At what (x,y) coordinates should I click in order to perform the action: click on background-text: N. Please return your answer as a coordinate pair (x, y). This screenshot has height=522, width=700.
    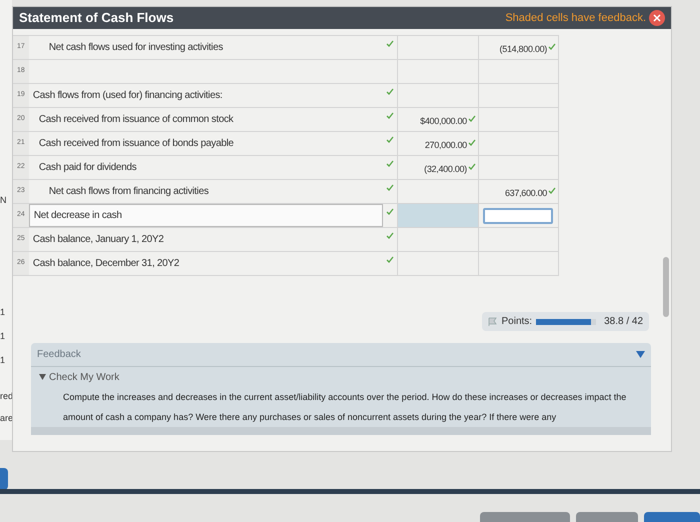
    Looking at the image, I should click on (3, 200).